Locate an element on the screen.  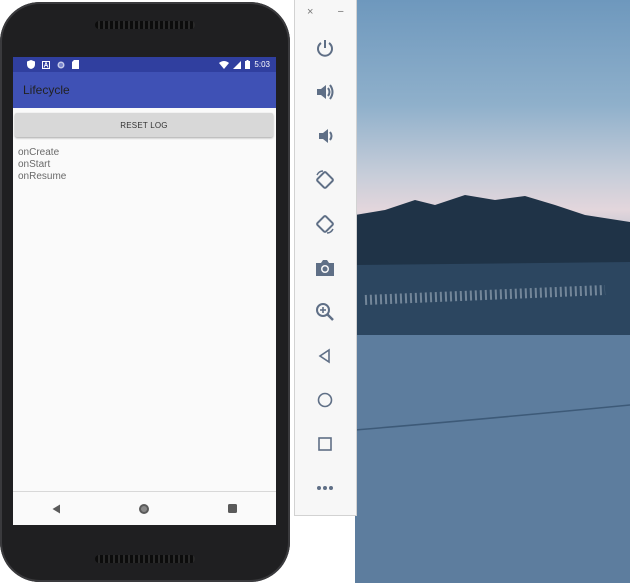
navigation-bar is located at coordinates (144, 508).